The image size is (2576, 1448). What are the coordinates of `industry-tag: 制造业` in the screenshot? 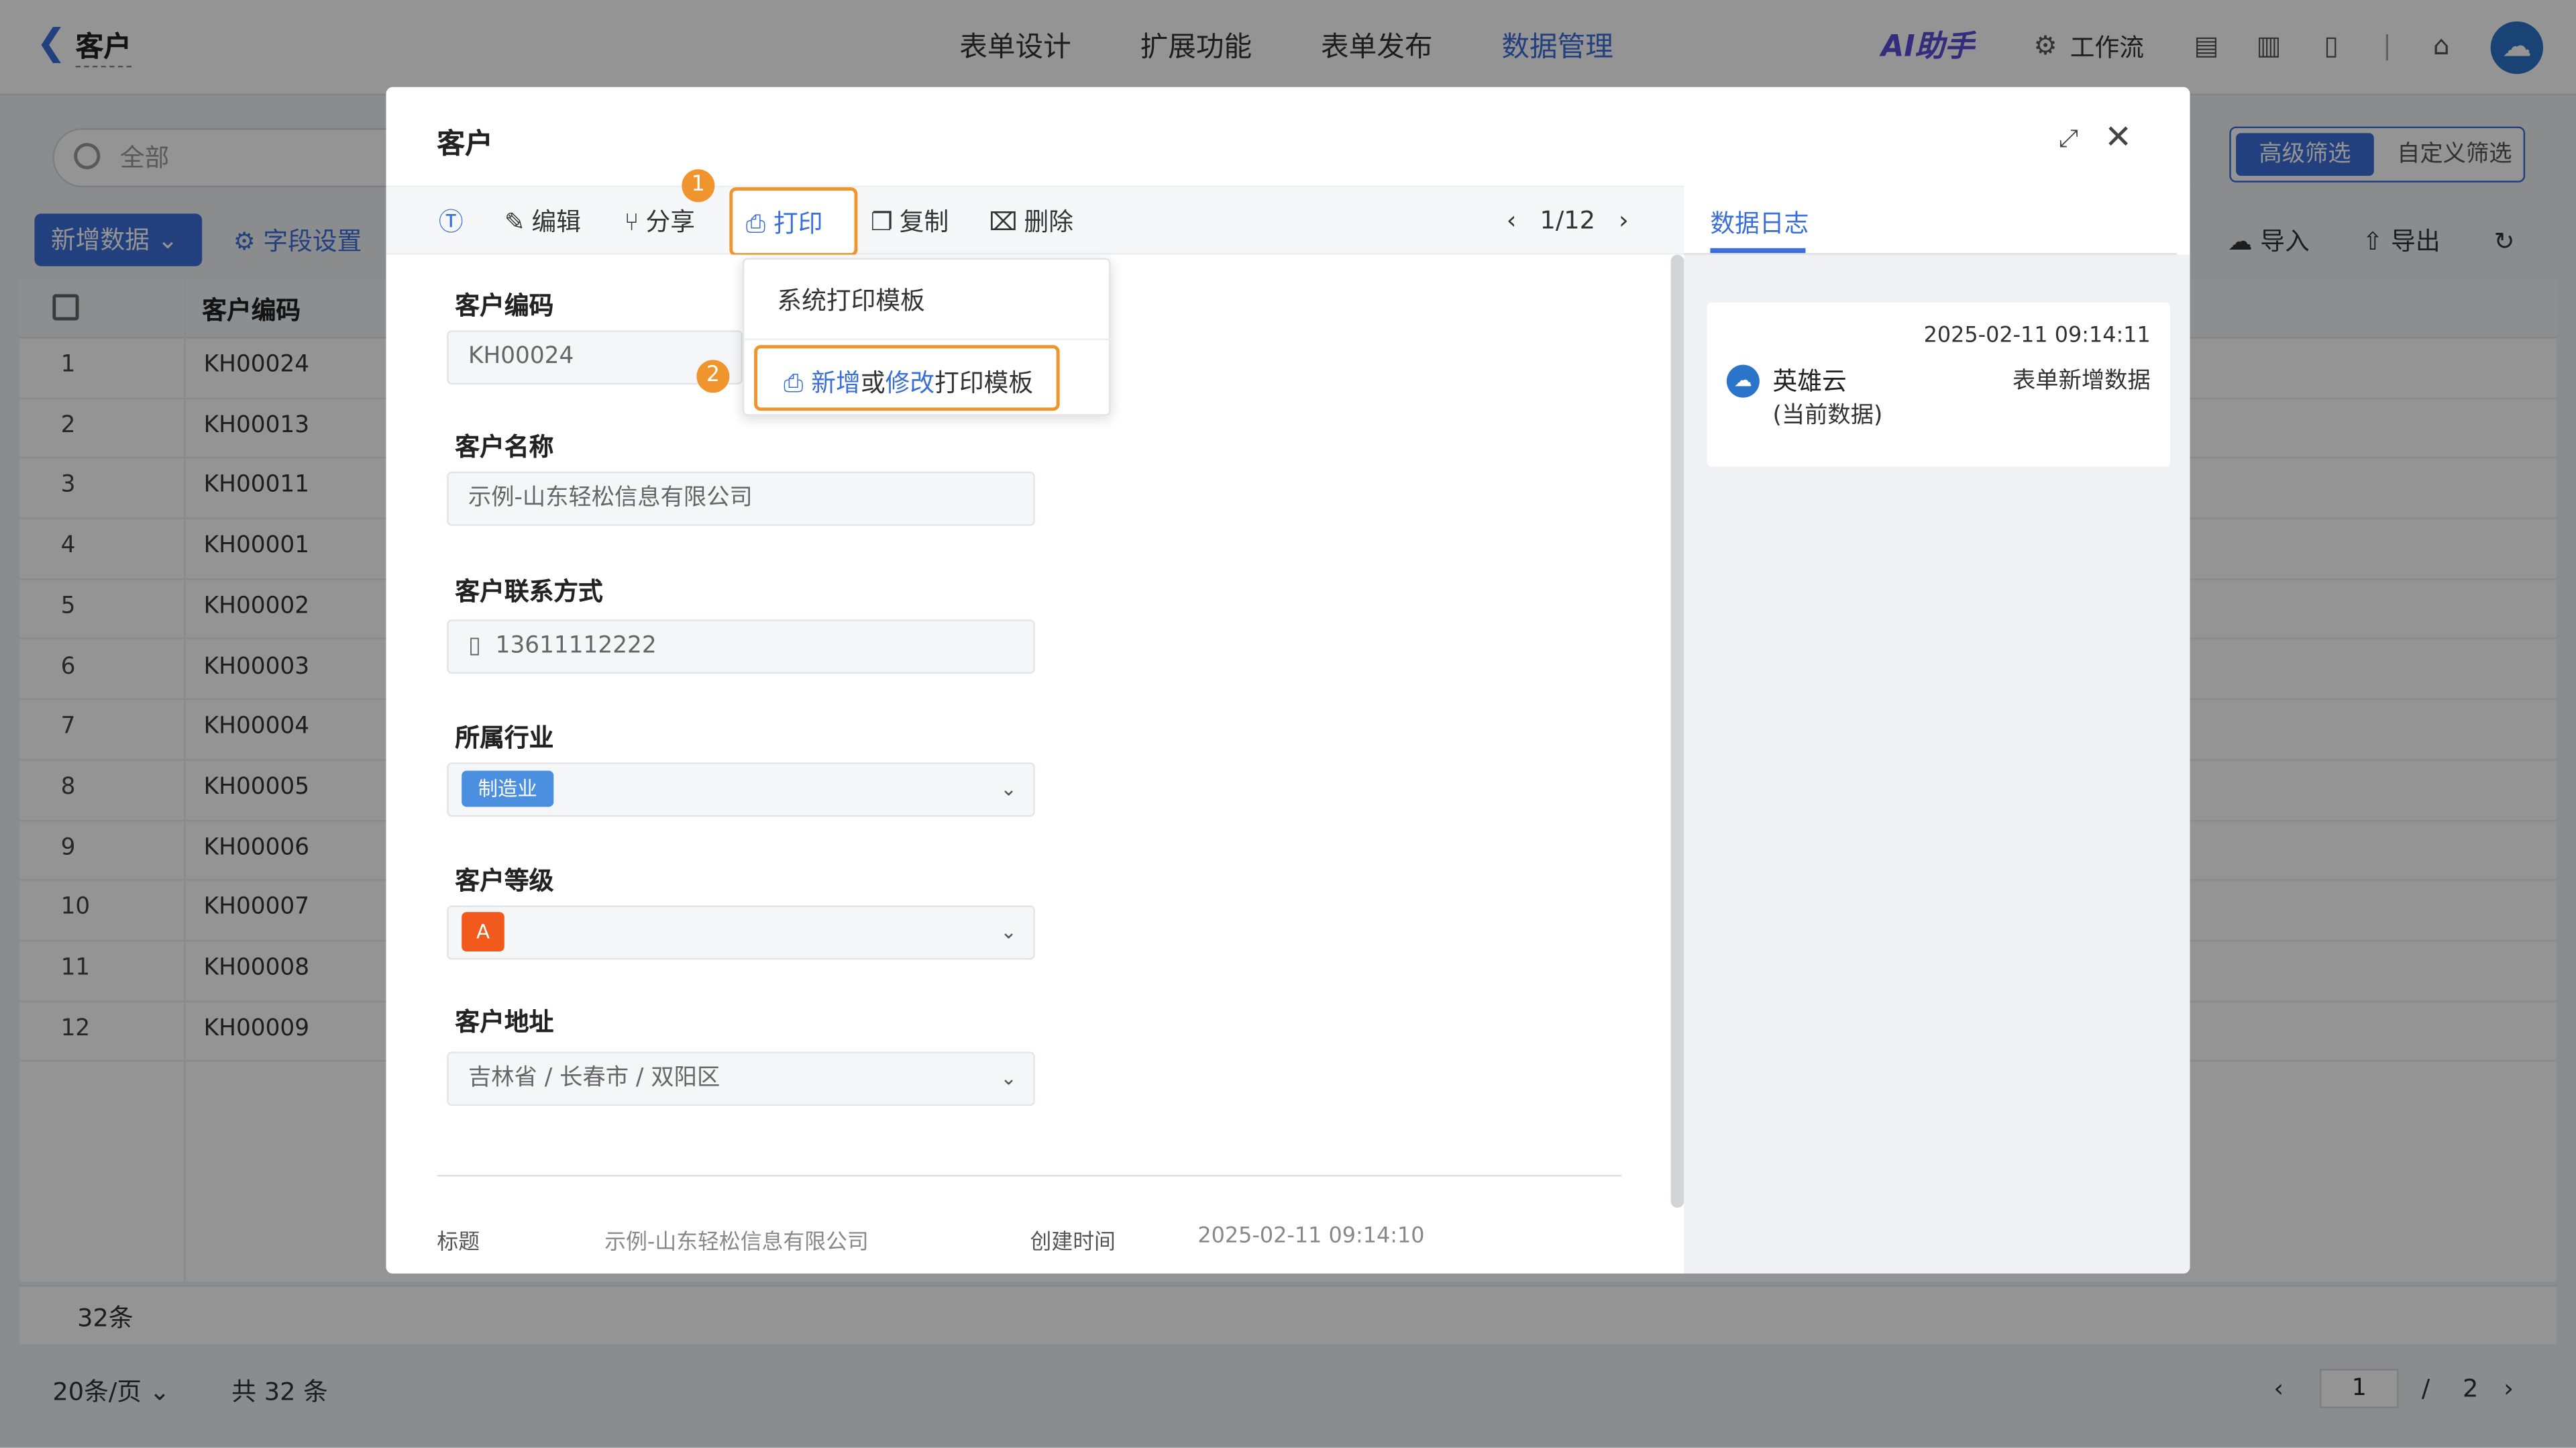 It's located at (508, 789).